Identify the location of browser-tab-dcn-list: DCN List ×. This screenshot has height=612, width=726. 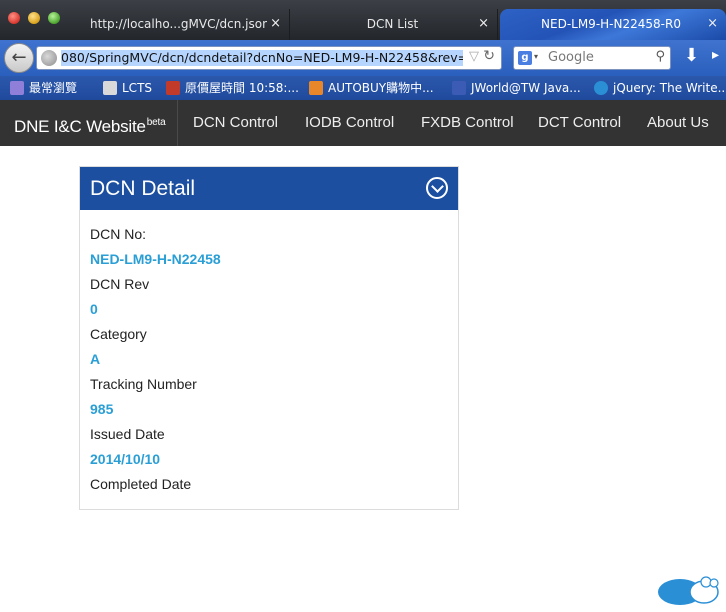
(395, 24).